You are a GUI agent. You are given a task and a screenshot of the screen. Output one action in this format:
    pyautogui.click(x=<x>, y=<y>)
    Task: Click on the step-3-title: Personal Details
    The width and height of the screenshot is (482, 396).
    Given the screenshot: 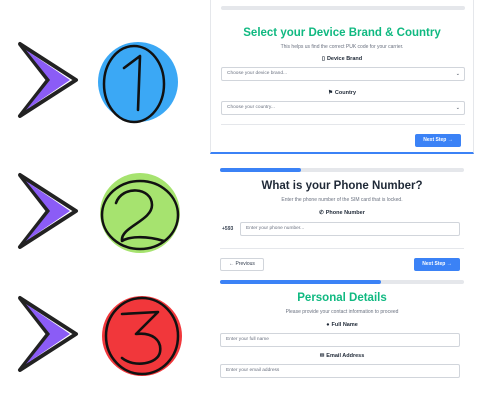 What is the action you would take?
    pyautogui.click(x=342, y=298)
    